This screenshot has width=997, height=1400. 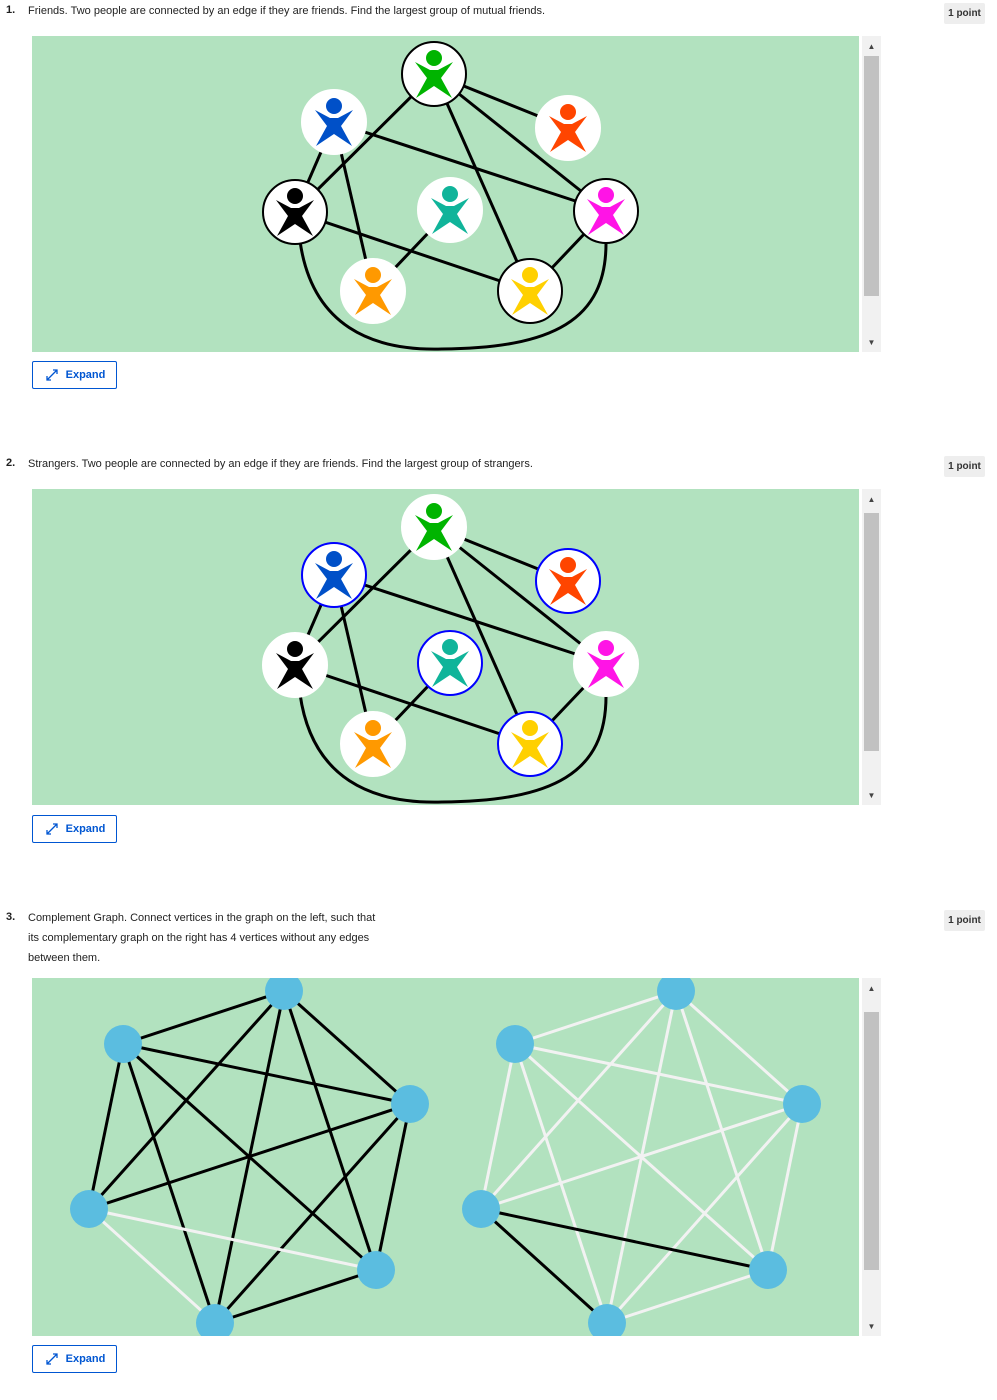 I want to click on question-number: 3., so click(x=11, y=917).